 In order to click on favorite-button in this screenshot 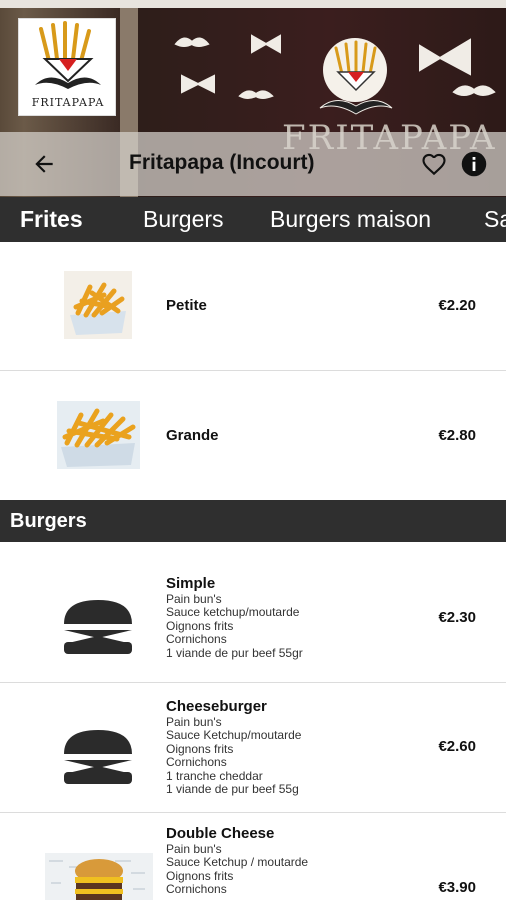, I will do `click(434, 164)`.